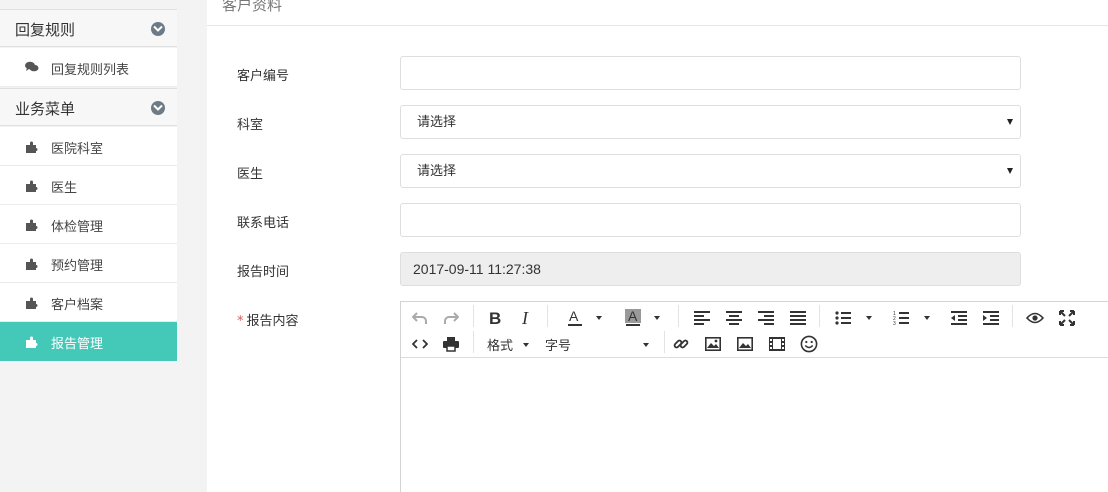 The height and width of the screenshot is (492, 1108). Describe the element at coordinates (500, 344) in the screenshot. I see `format-dropdown-label: 格式` at that location.